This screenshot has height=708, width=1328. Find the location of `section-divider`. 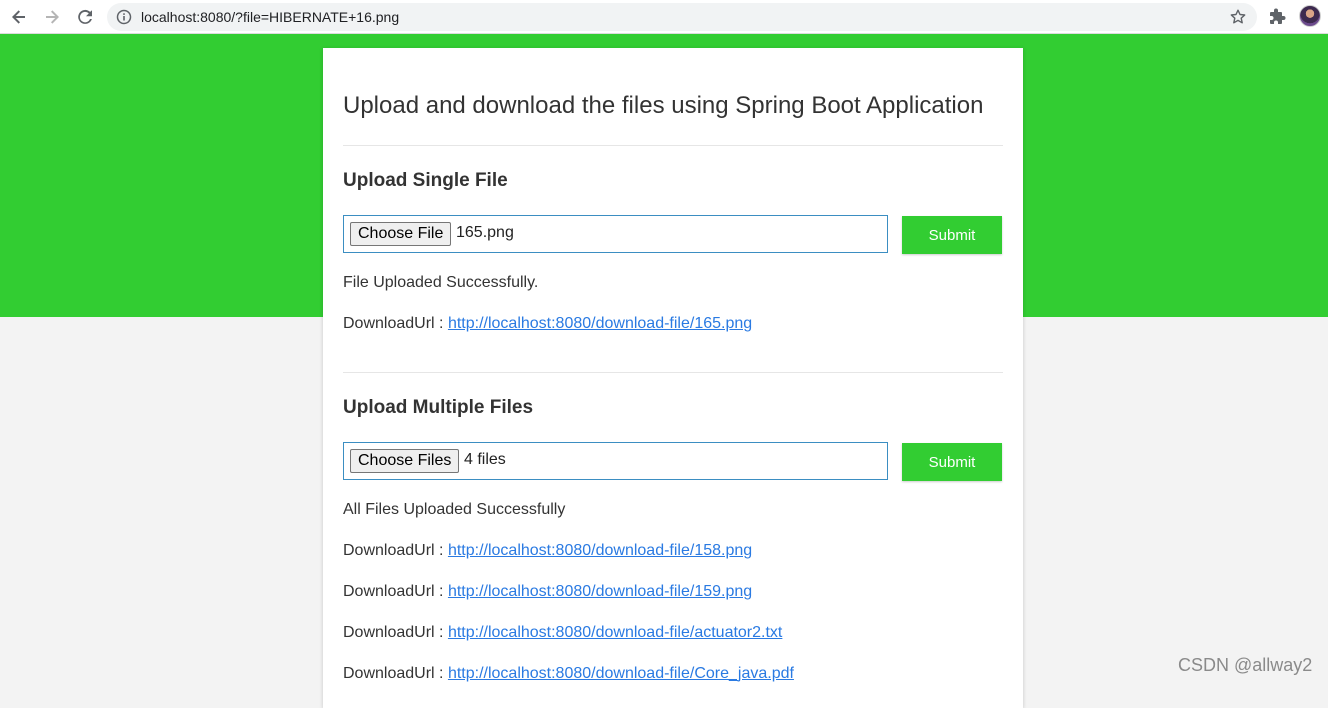

section-divider is located at coordinates (673, 372).